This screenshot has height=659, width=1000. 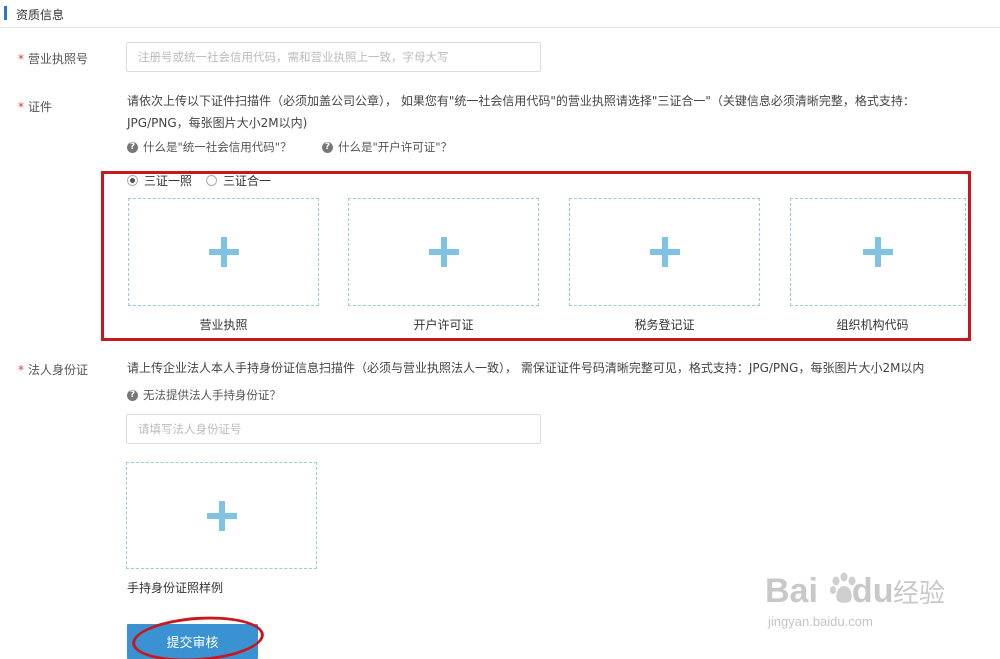 I want to click on plus-icon, so click(x=221, y=515).